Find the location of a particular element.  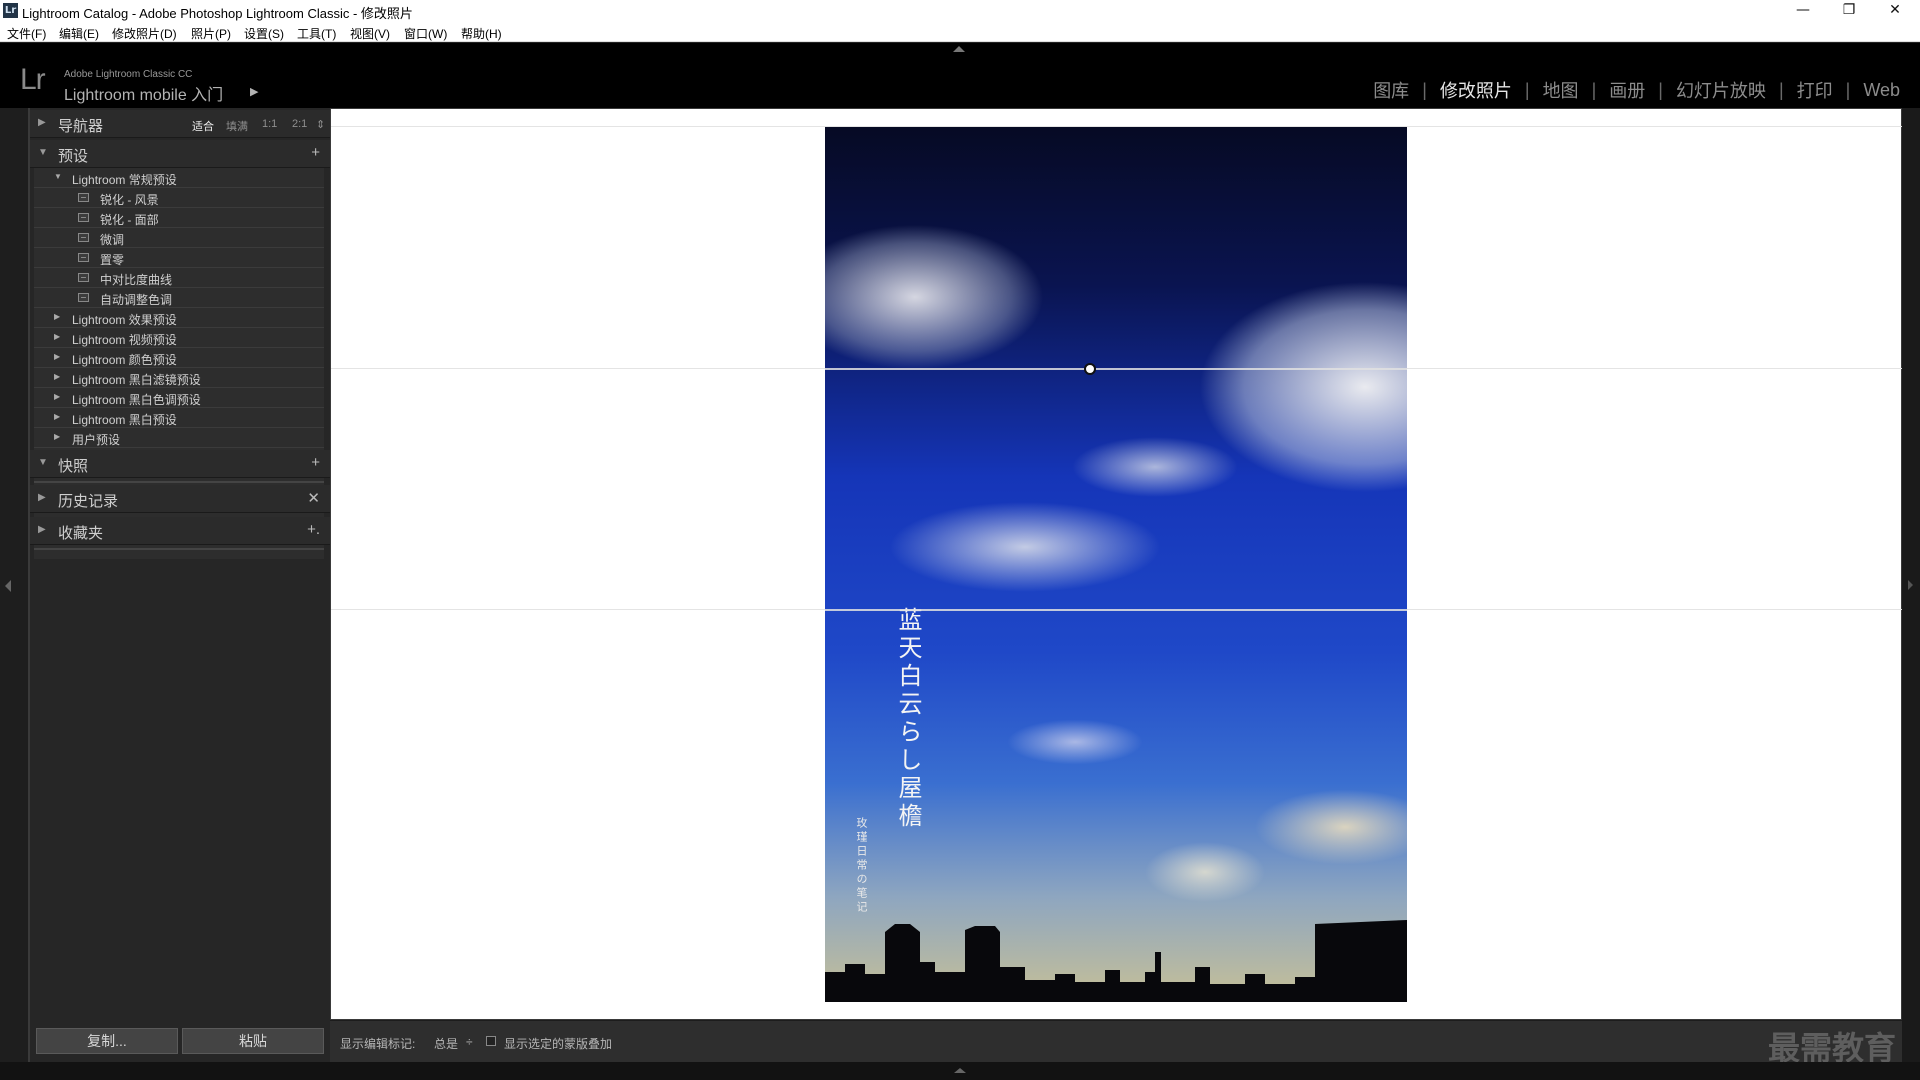

snapshots-panel-header: ▼ 快照 + is located at coordinates (180, 464).